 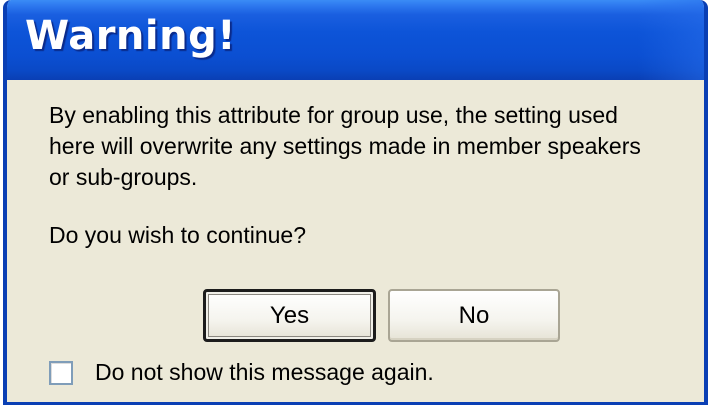 I want to click on dont-show-again-option: Do not show this message again., so click(x=241, y=372).